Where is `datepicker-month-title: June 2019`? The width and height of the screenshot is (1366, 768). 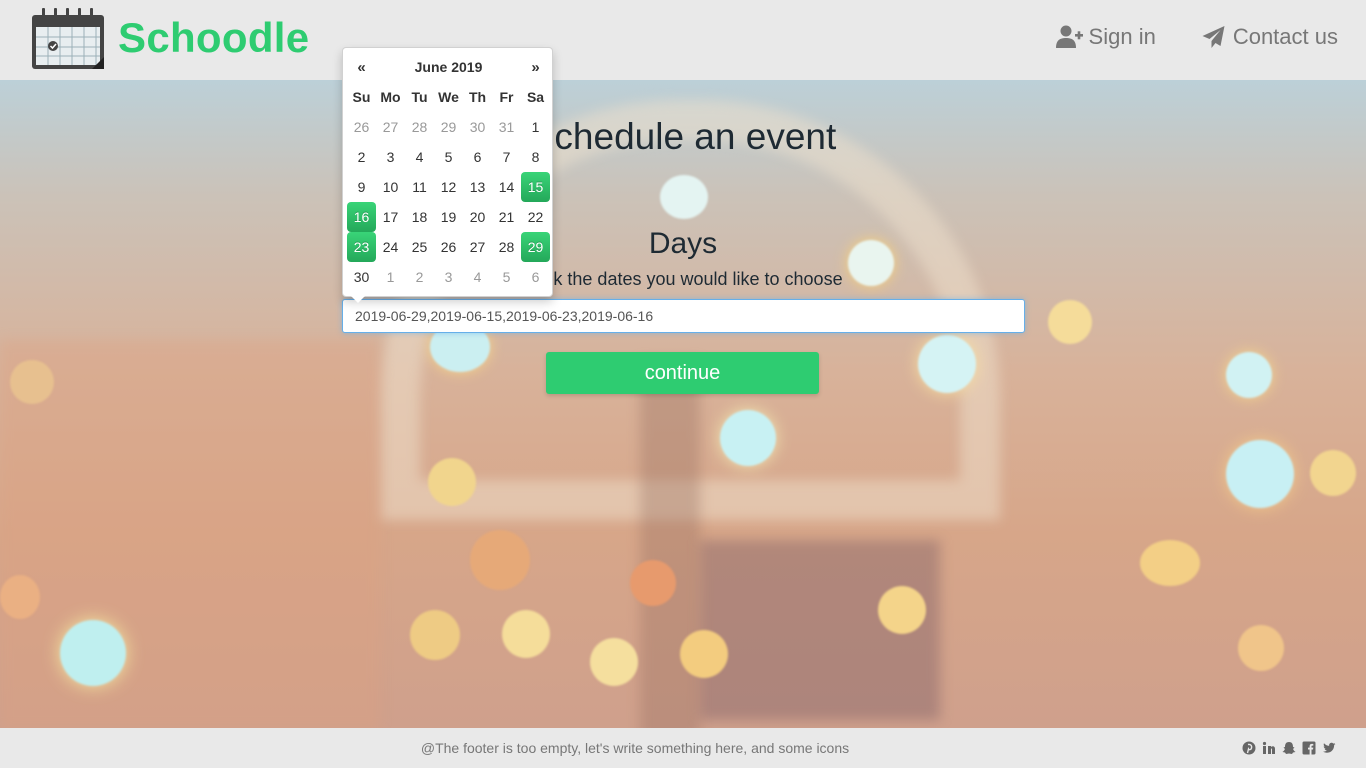 datepicker-month-title: June 2019 is located at coordinates (448, 67).